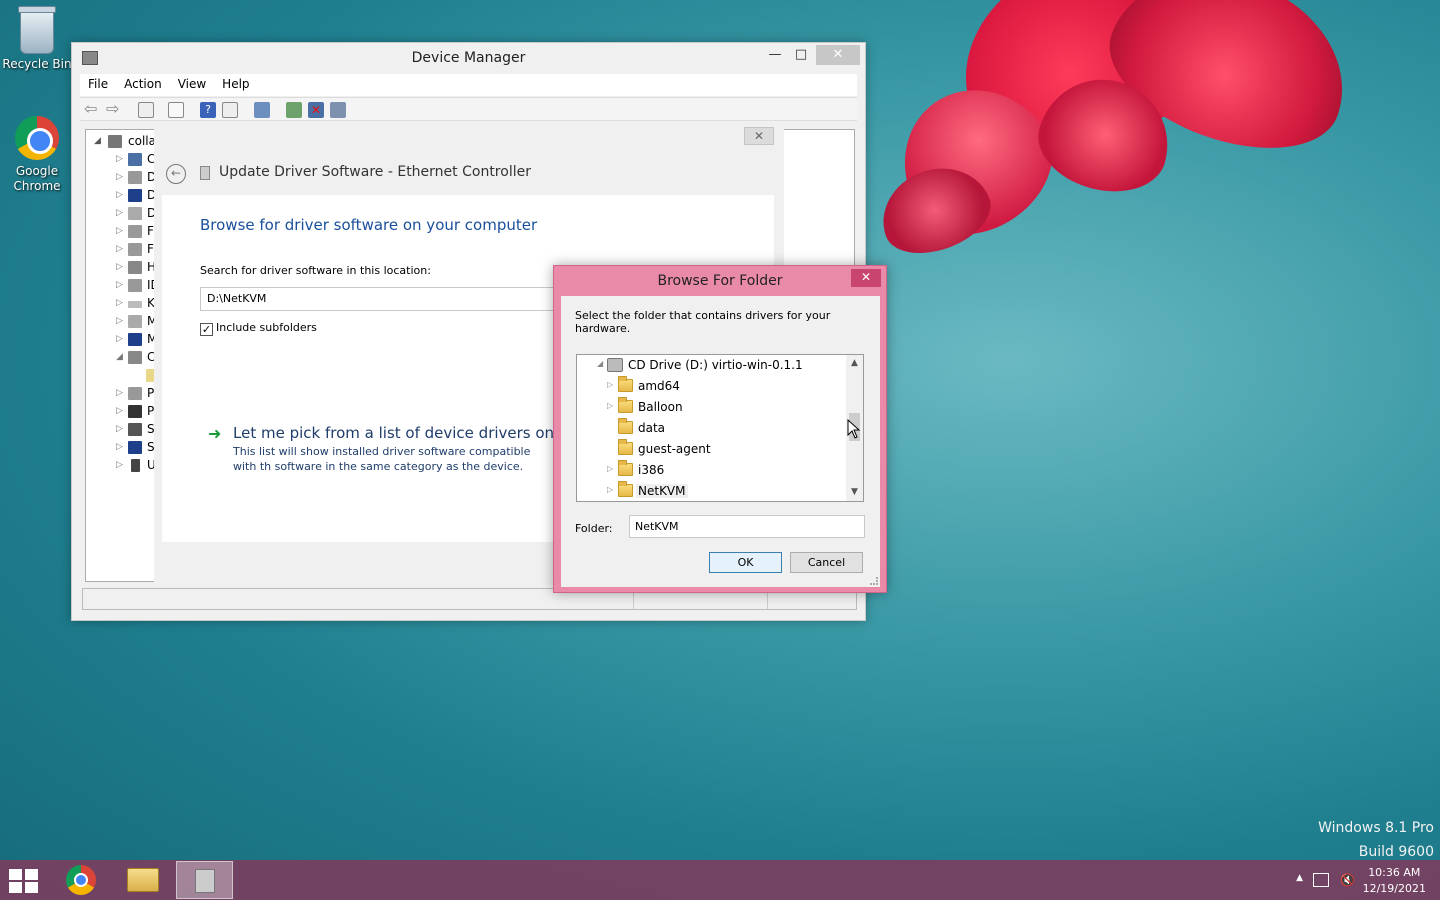  What do you see at coordinates (208, 110) in the screenshot?
I see `help-icon: ?` at bounding box center [208, 110].